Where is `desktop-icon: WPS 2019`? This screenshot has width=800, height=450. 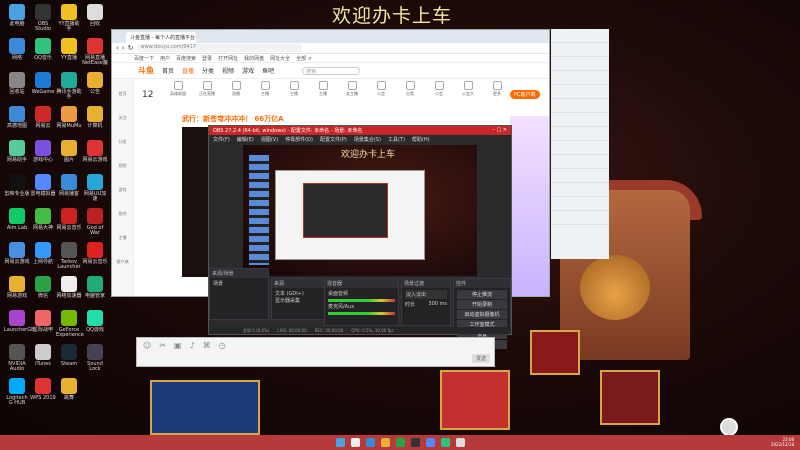
desktop-icon: WPS 2019 is located at coordinates (43, 389).